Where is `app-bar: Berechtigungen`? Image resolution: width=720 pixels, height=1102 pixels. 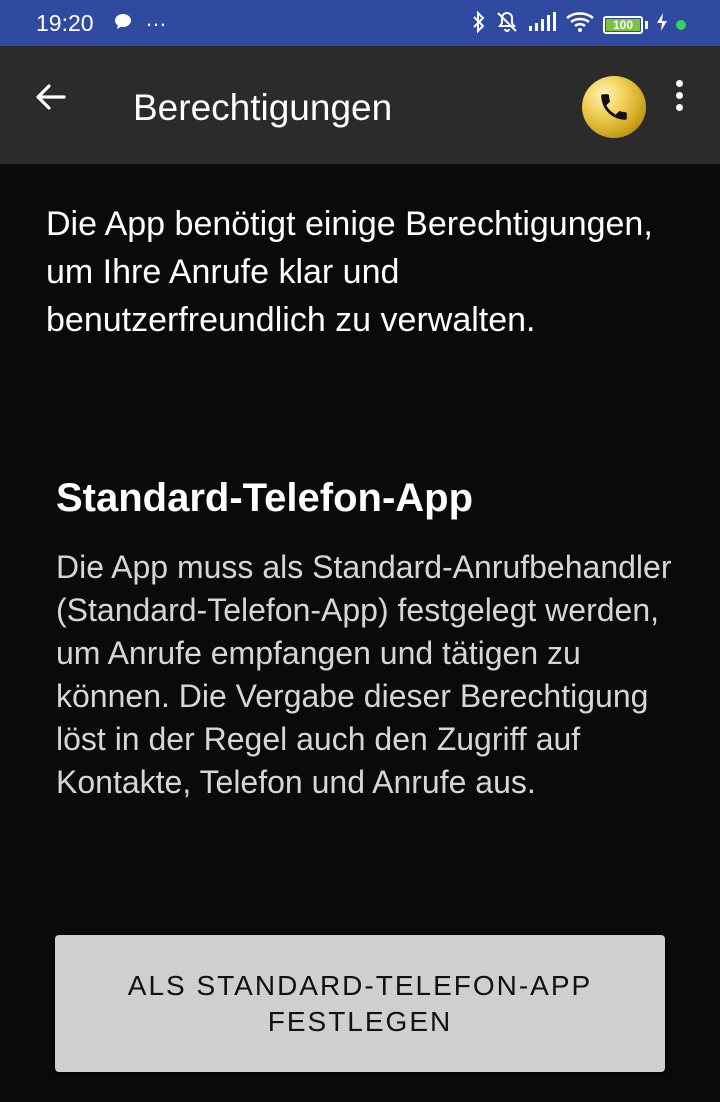 app-bar: Berechtigungen is located at coordinates (360, 105).